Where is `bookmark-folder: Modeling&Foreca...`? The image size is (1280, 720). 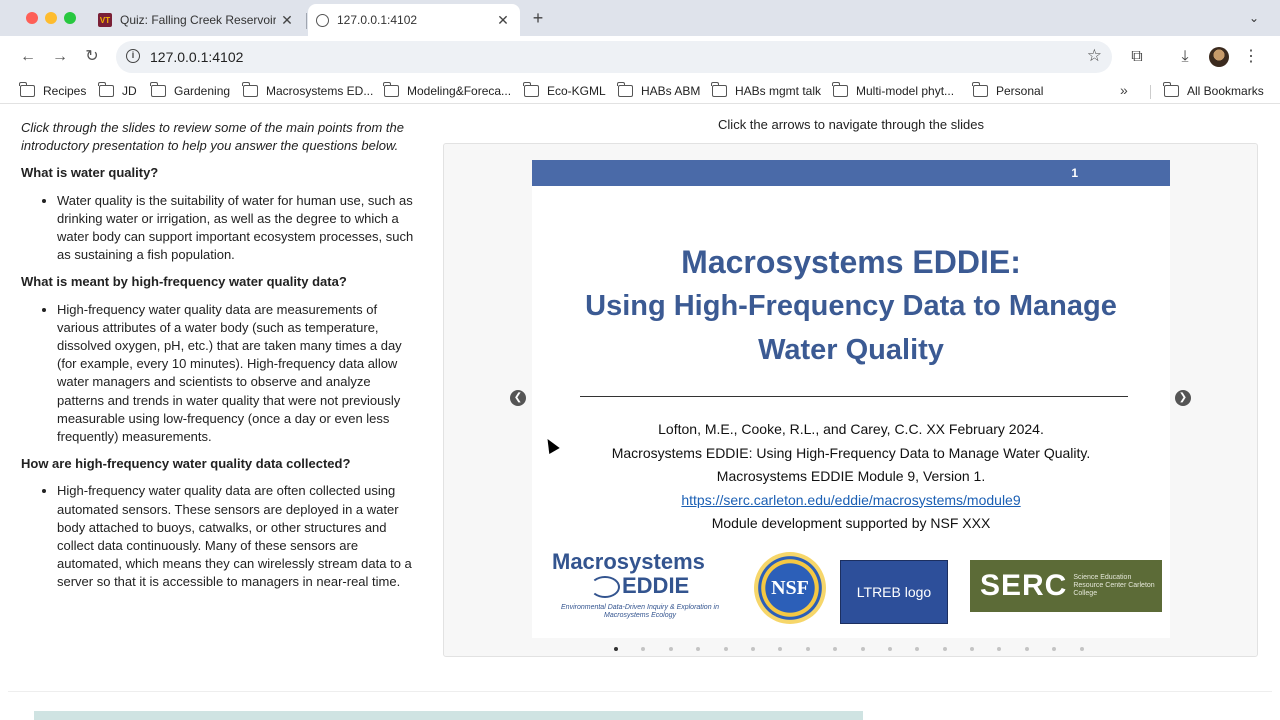
bookmark-folder: Modeling&Foreca... is located at coordinates (447, 91).